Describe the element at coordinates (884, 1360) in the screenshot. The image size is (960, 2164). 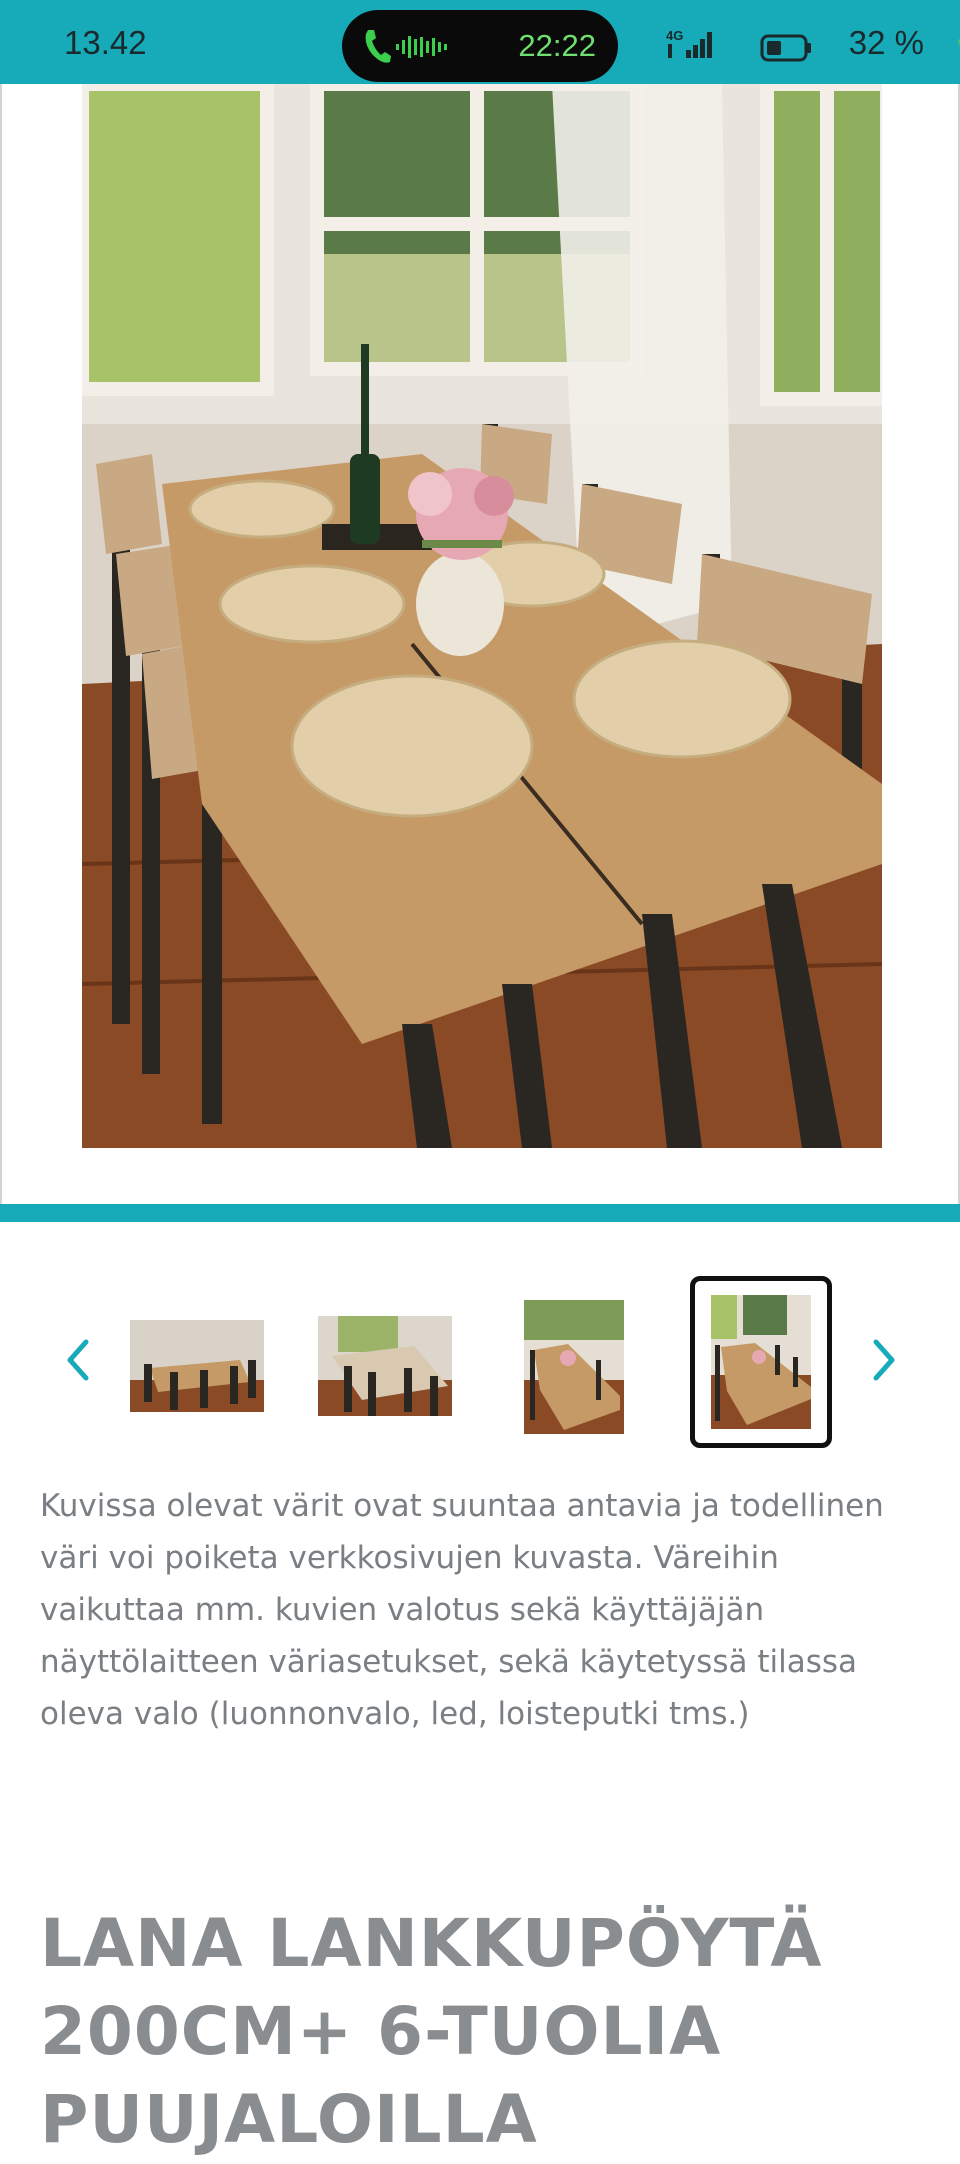
I see `chevron-right-icon` at that location.